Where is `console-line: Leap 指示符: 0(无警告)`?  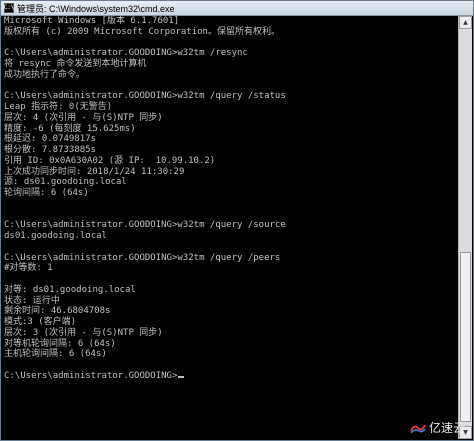
console-line: Leap 指示符: 0(无警告) is located at coordinates (58, 107).